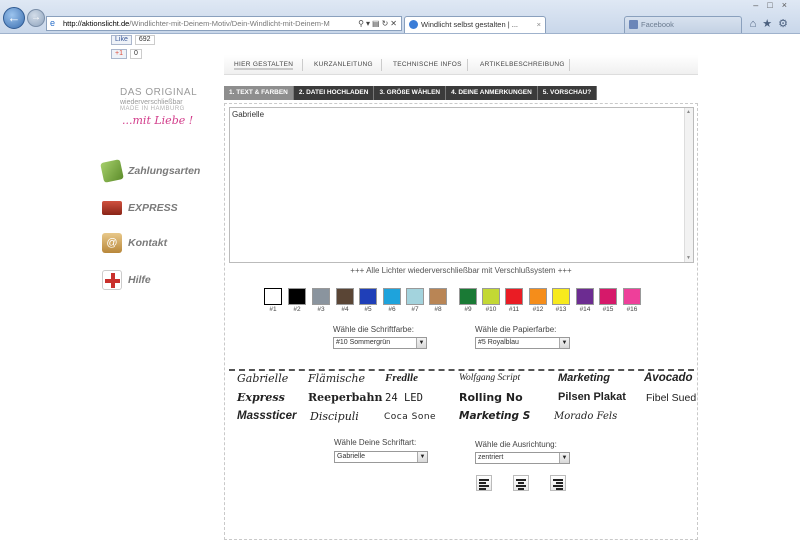  I want to click on google-plus: +1 0, so click(126, 54).